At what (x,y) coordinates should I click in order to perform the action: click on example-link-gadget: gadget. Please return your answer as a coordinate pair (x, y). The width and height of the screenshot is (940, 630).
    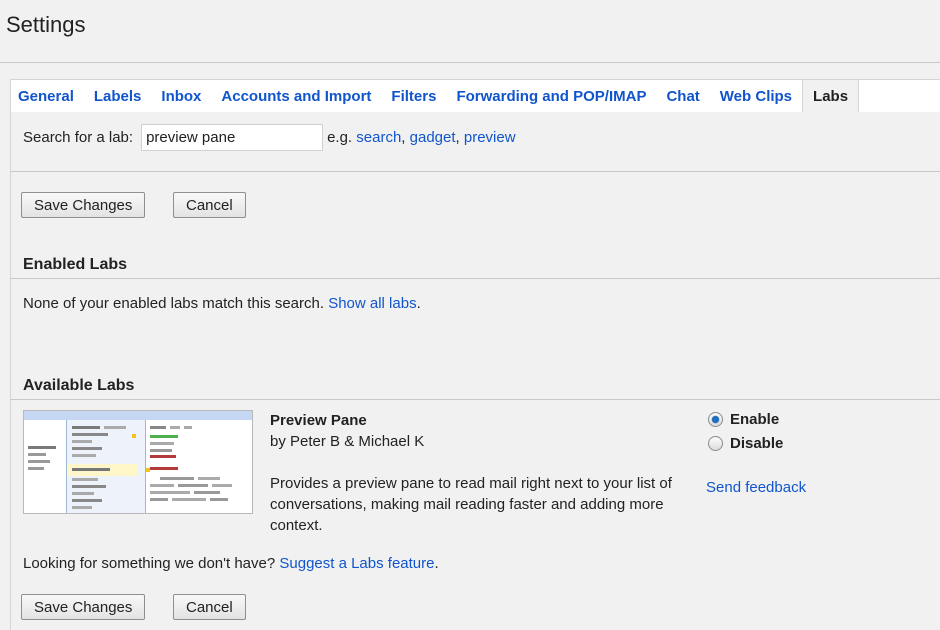
    Looking at the image, I should click on (433, 137).